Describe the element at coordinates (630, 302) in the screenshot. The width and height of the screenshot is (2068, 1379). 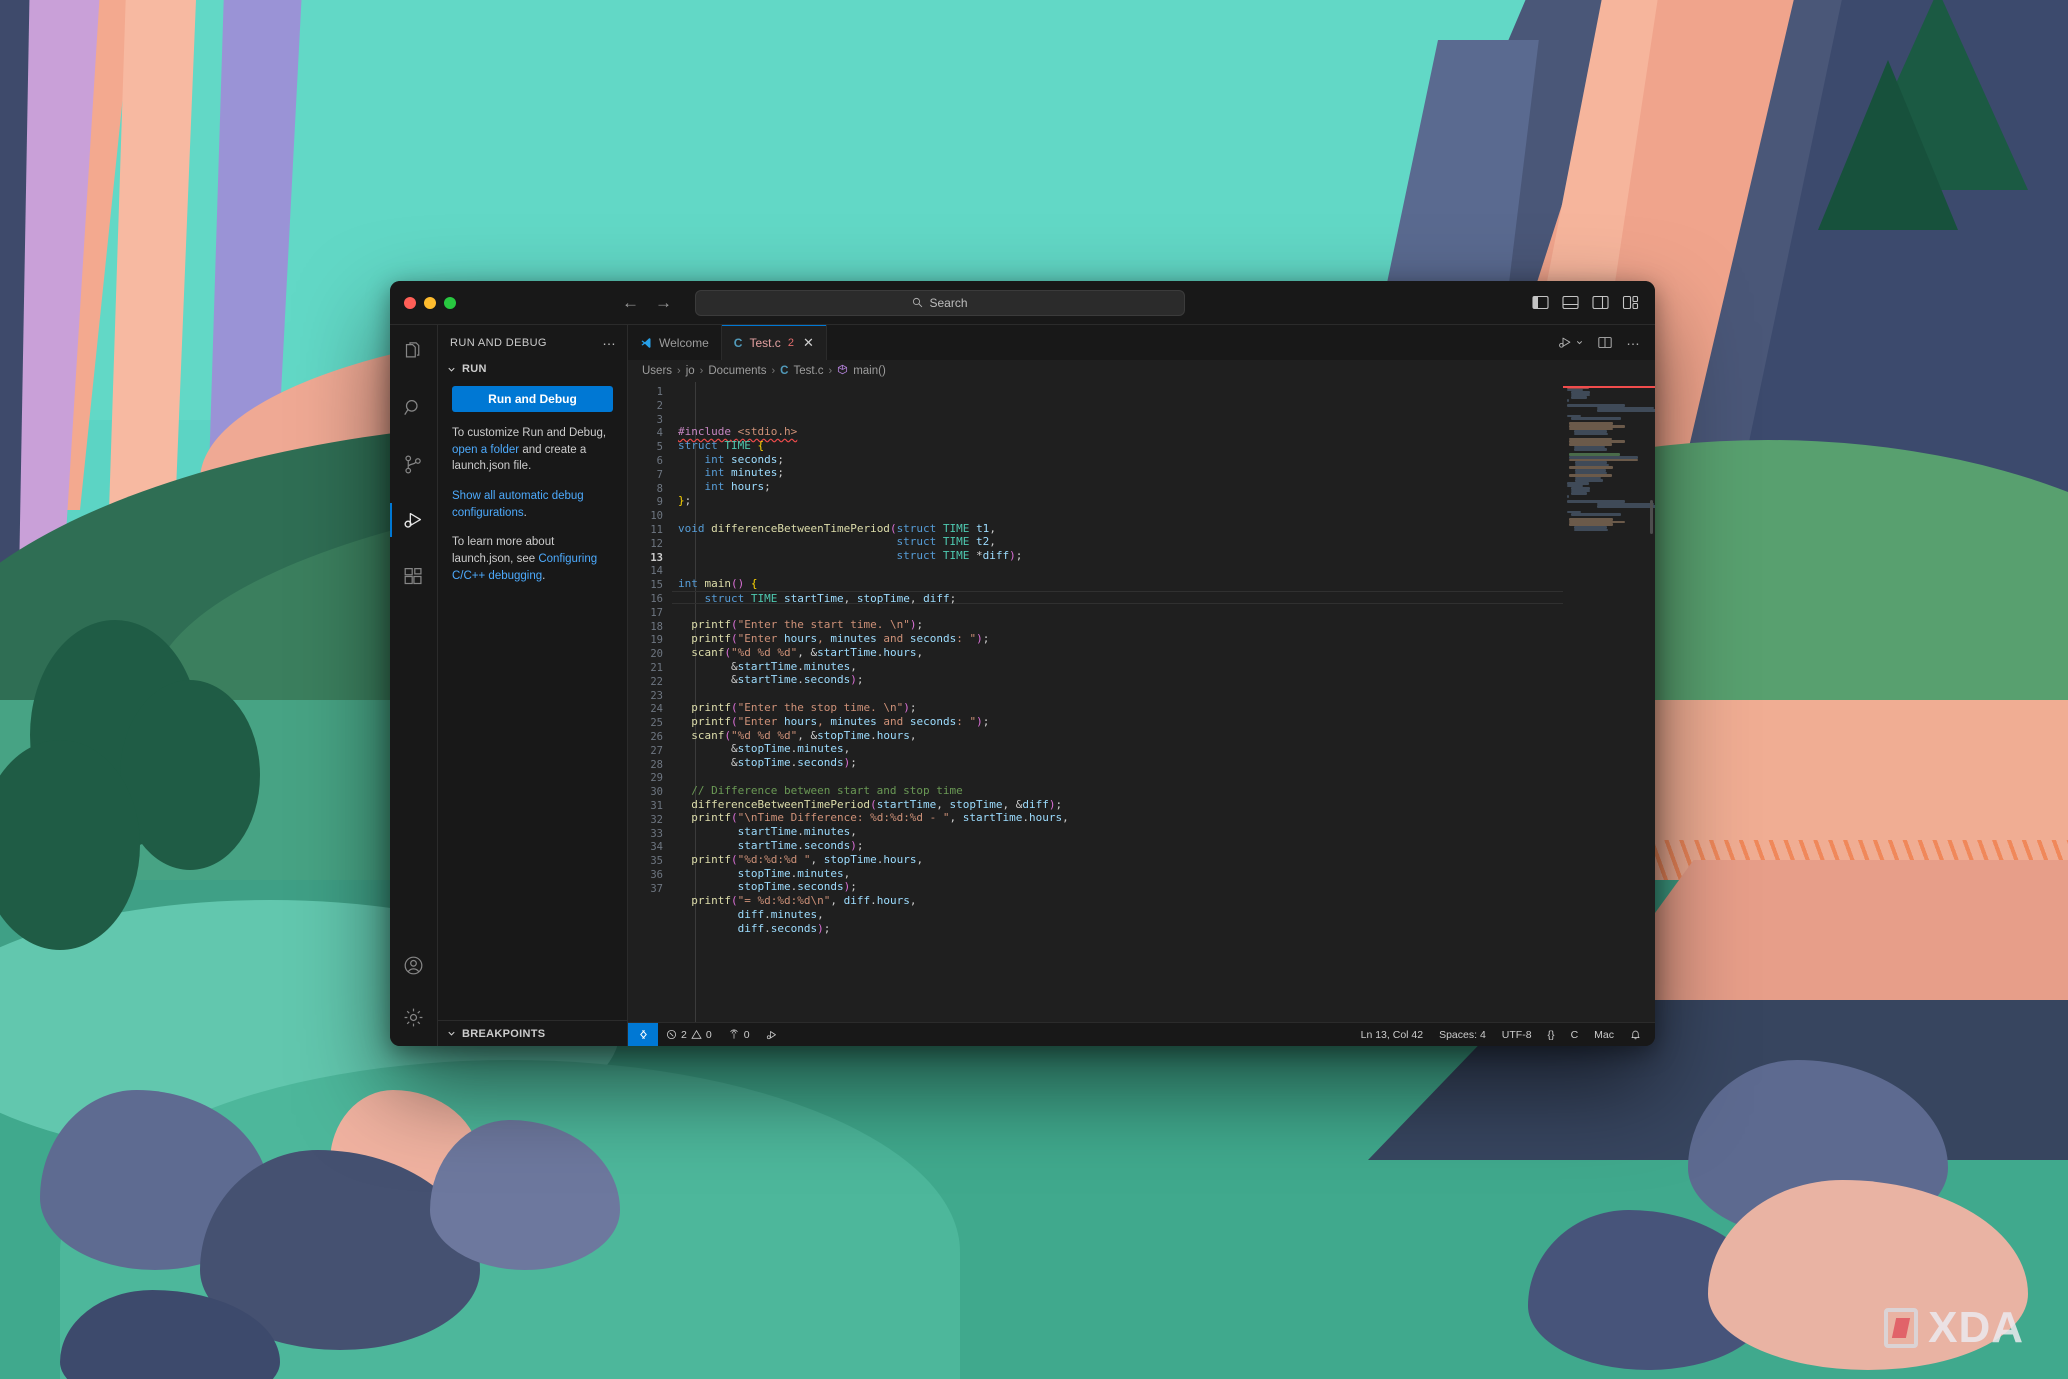
I see `go-back-icon: ←` at that location.